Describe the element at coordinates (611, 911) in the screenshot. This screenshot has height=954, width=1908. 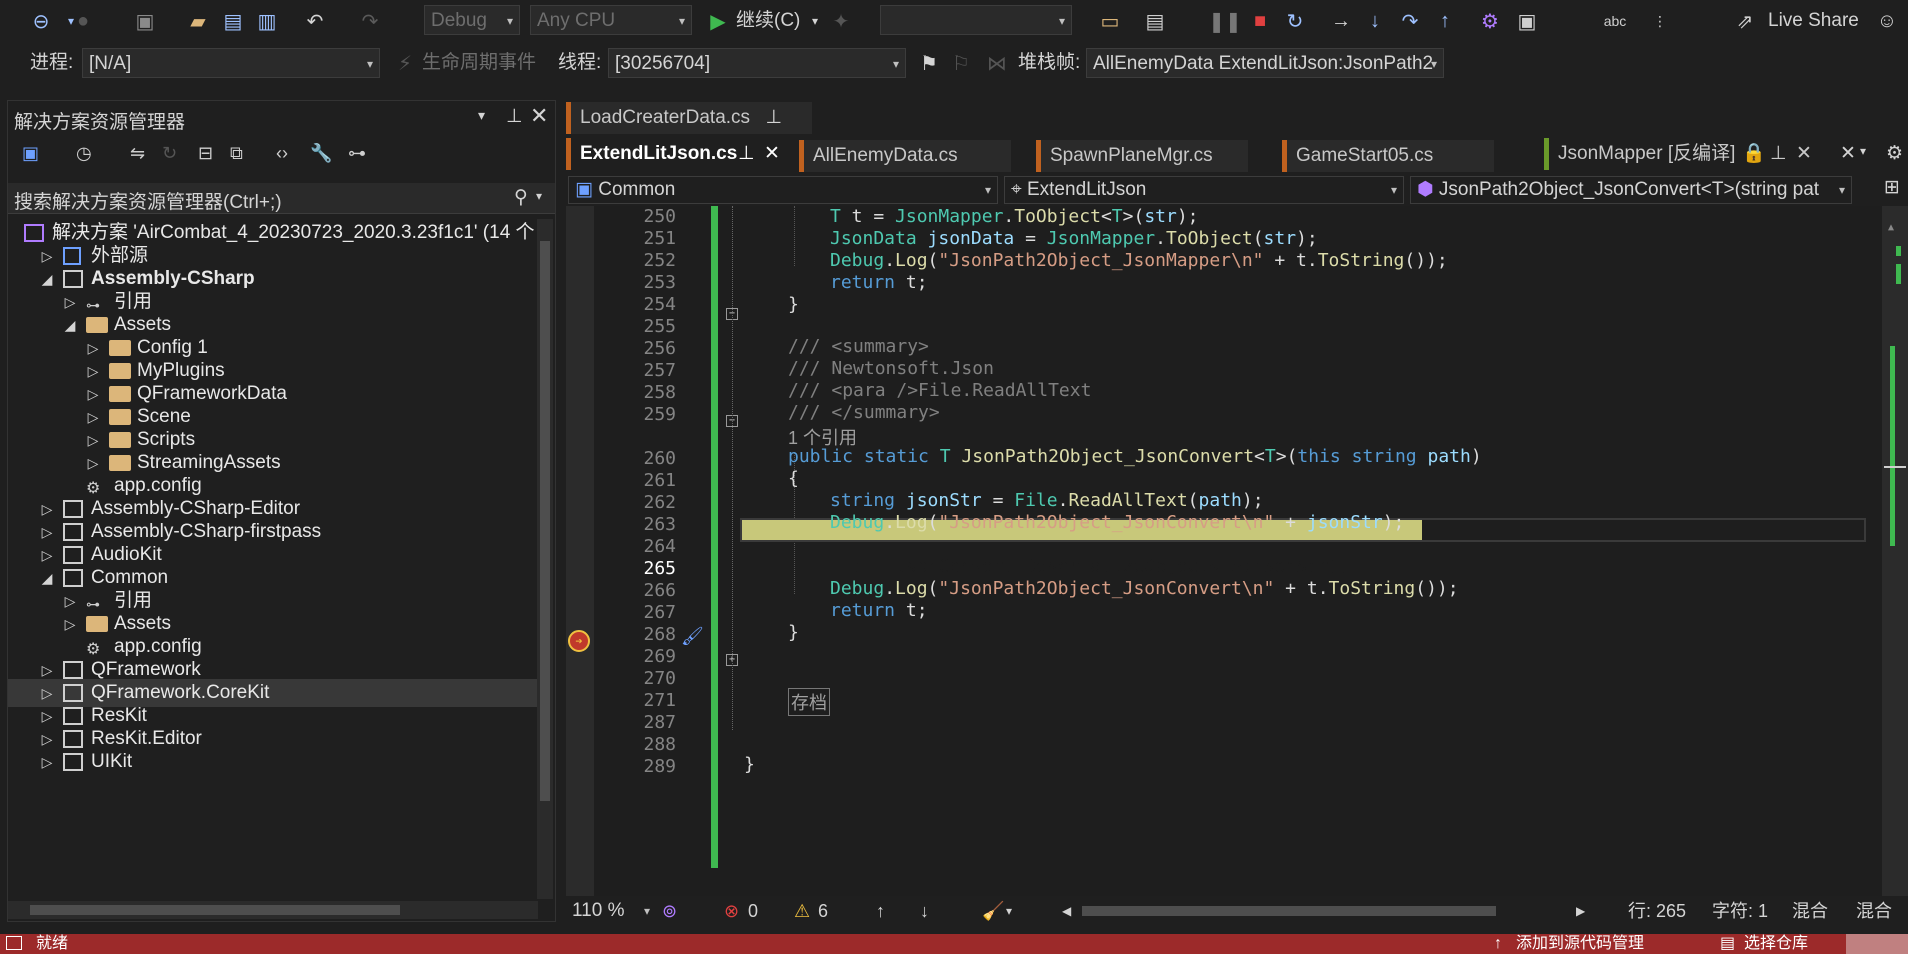
I see `zoom-select: 110 % ▾` at that location.